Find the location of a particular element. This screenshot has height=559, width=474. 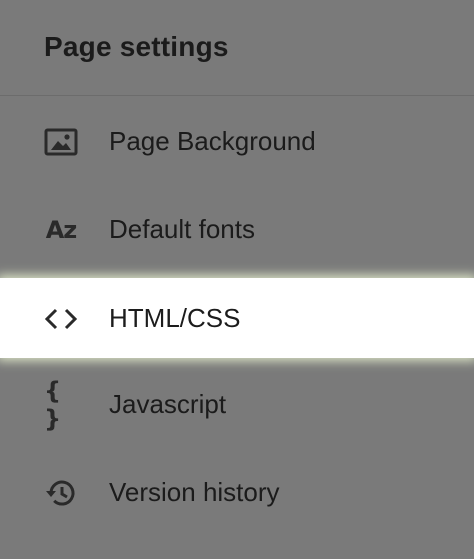

braces-icon: { } is located at coordinates (61, 405).